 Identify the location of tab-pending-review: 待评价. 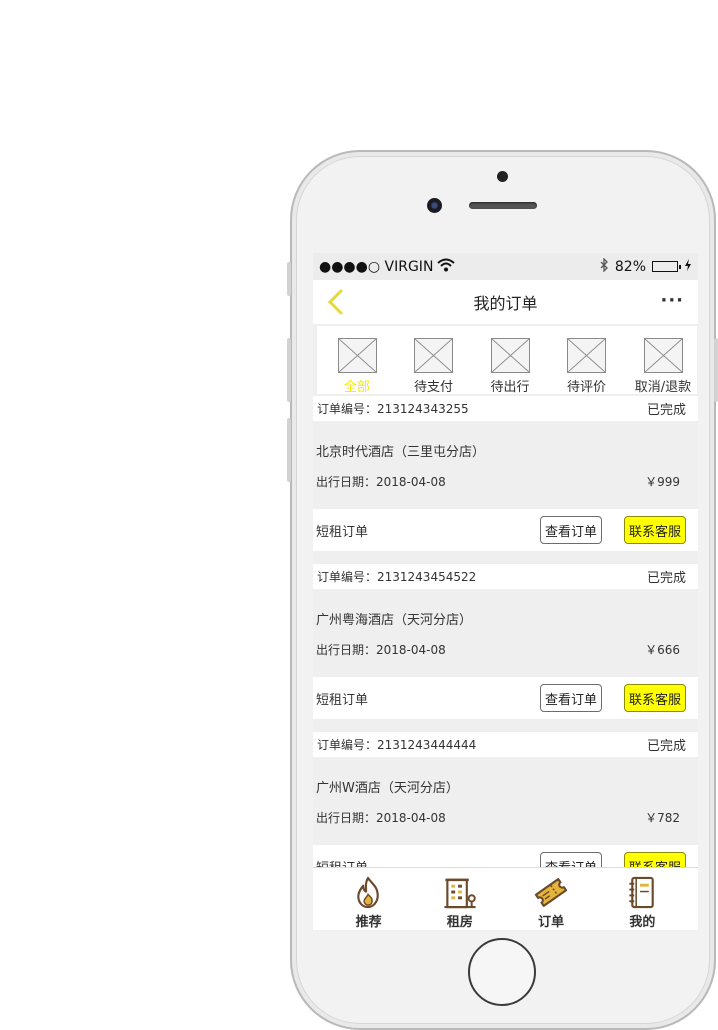
(587, 360).